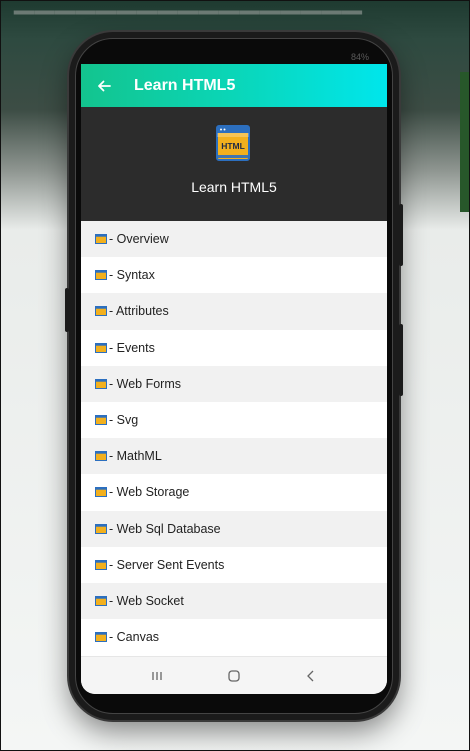  I want to click on course-title: Learn HTML5, so click(234, 187).